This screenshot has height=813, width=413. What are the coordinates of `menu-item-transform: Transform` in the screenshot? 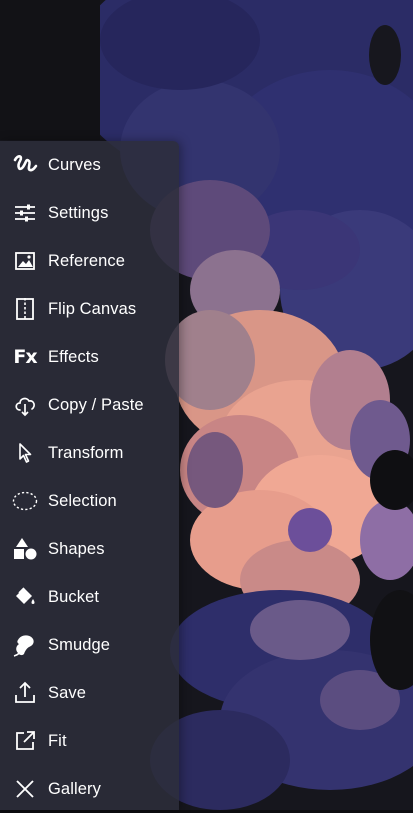 It's located at (89, 453).